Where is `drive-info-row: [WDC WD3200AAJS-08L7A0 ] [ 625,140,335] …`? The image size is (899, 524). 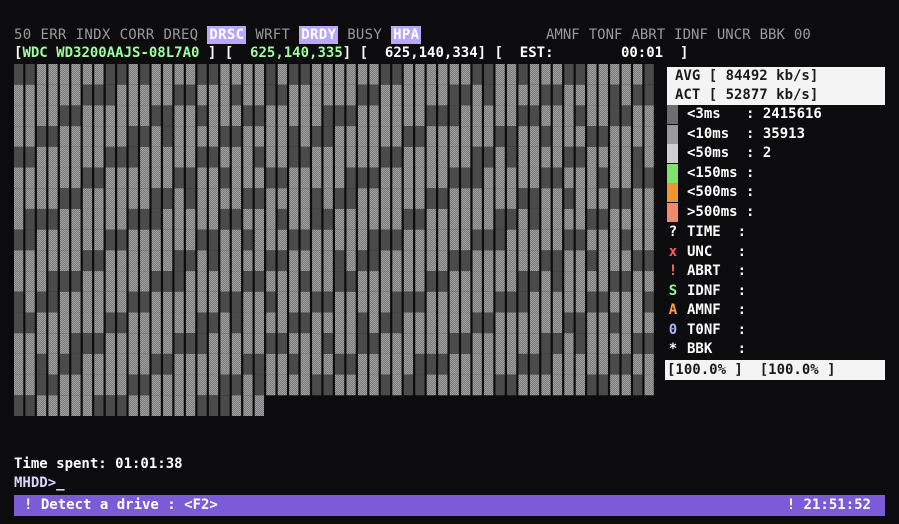 drive-info-row: [WDC WD3200AAJS-08L7A0 ] [ 625,140,335] … is located at coordinates (351, 53).